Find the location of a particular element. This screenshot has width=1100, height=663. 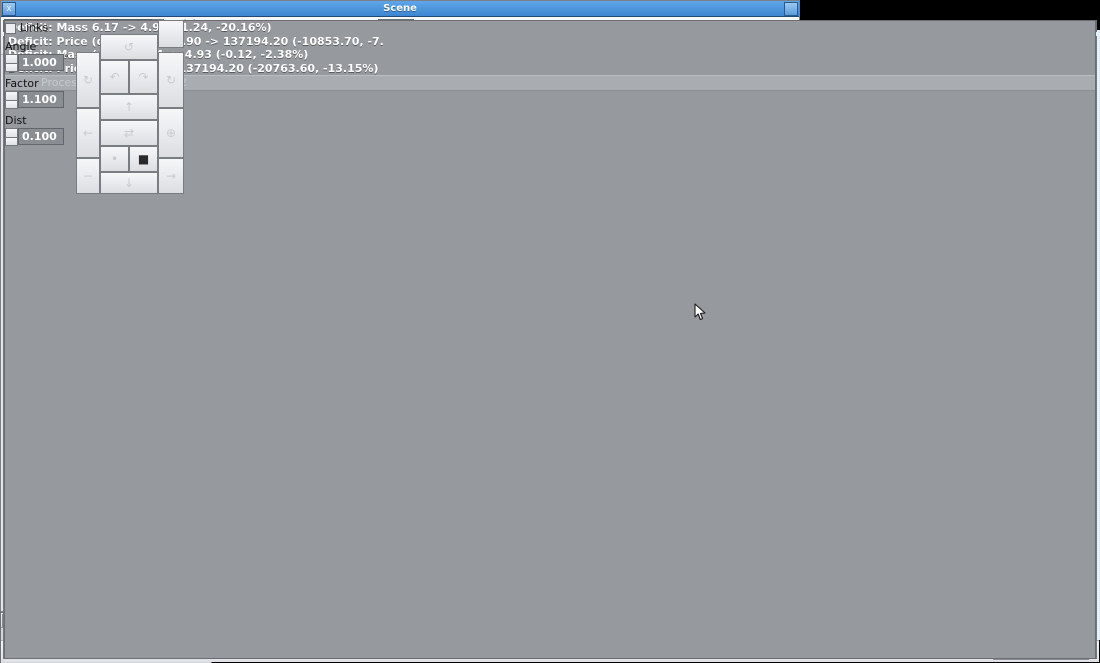

dist-value: 0.100 is located at coordinates (41, 136).